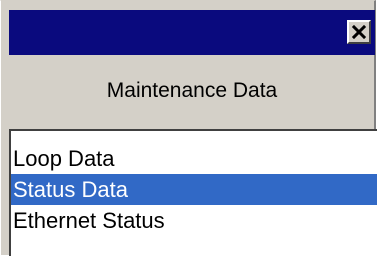 Image resolution: width=379 pixels, height=256 pixels. I want to click on list-item-loop-data: Loop Data, so click(194, 158).